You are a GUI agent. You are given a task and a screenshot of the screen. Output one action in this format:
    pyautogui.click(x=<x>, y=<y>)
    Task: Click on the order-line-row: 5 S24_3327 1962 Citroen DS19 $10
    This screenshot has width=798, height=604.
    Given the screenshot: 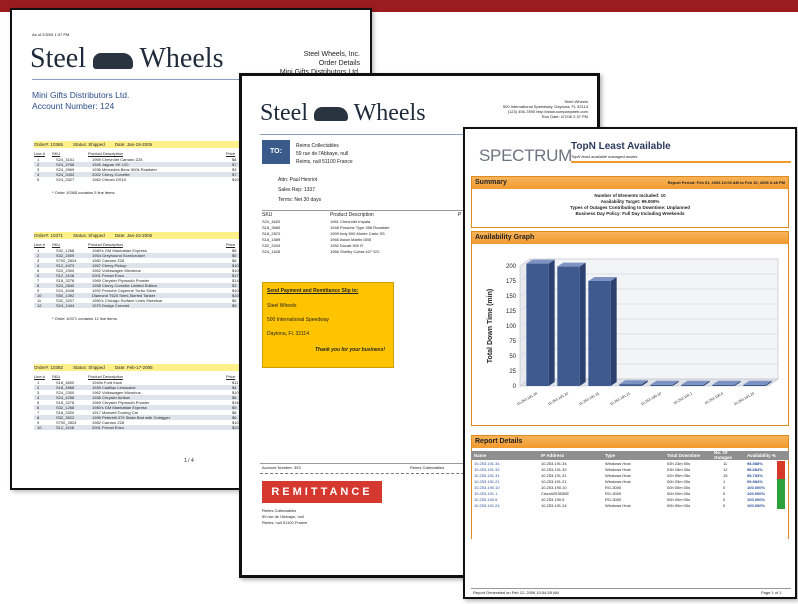 What is the action you would take?
    pyautogui.click(x=138, y=179)
    